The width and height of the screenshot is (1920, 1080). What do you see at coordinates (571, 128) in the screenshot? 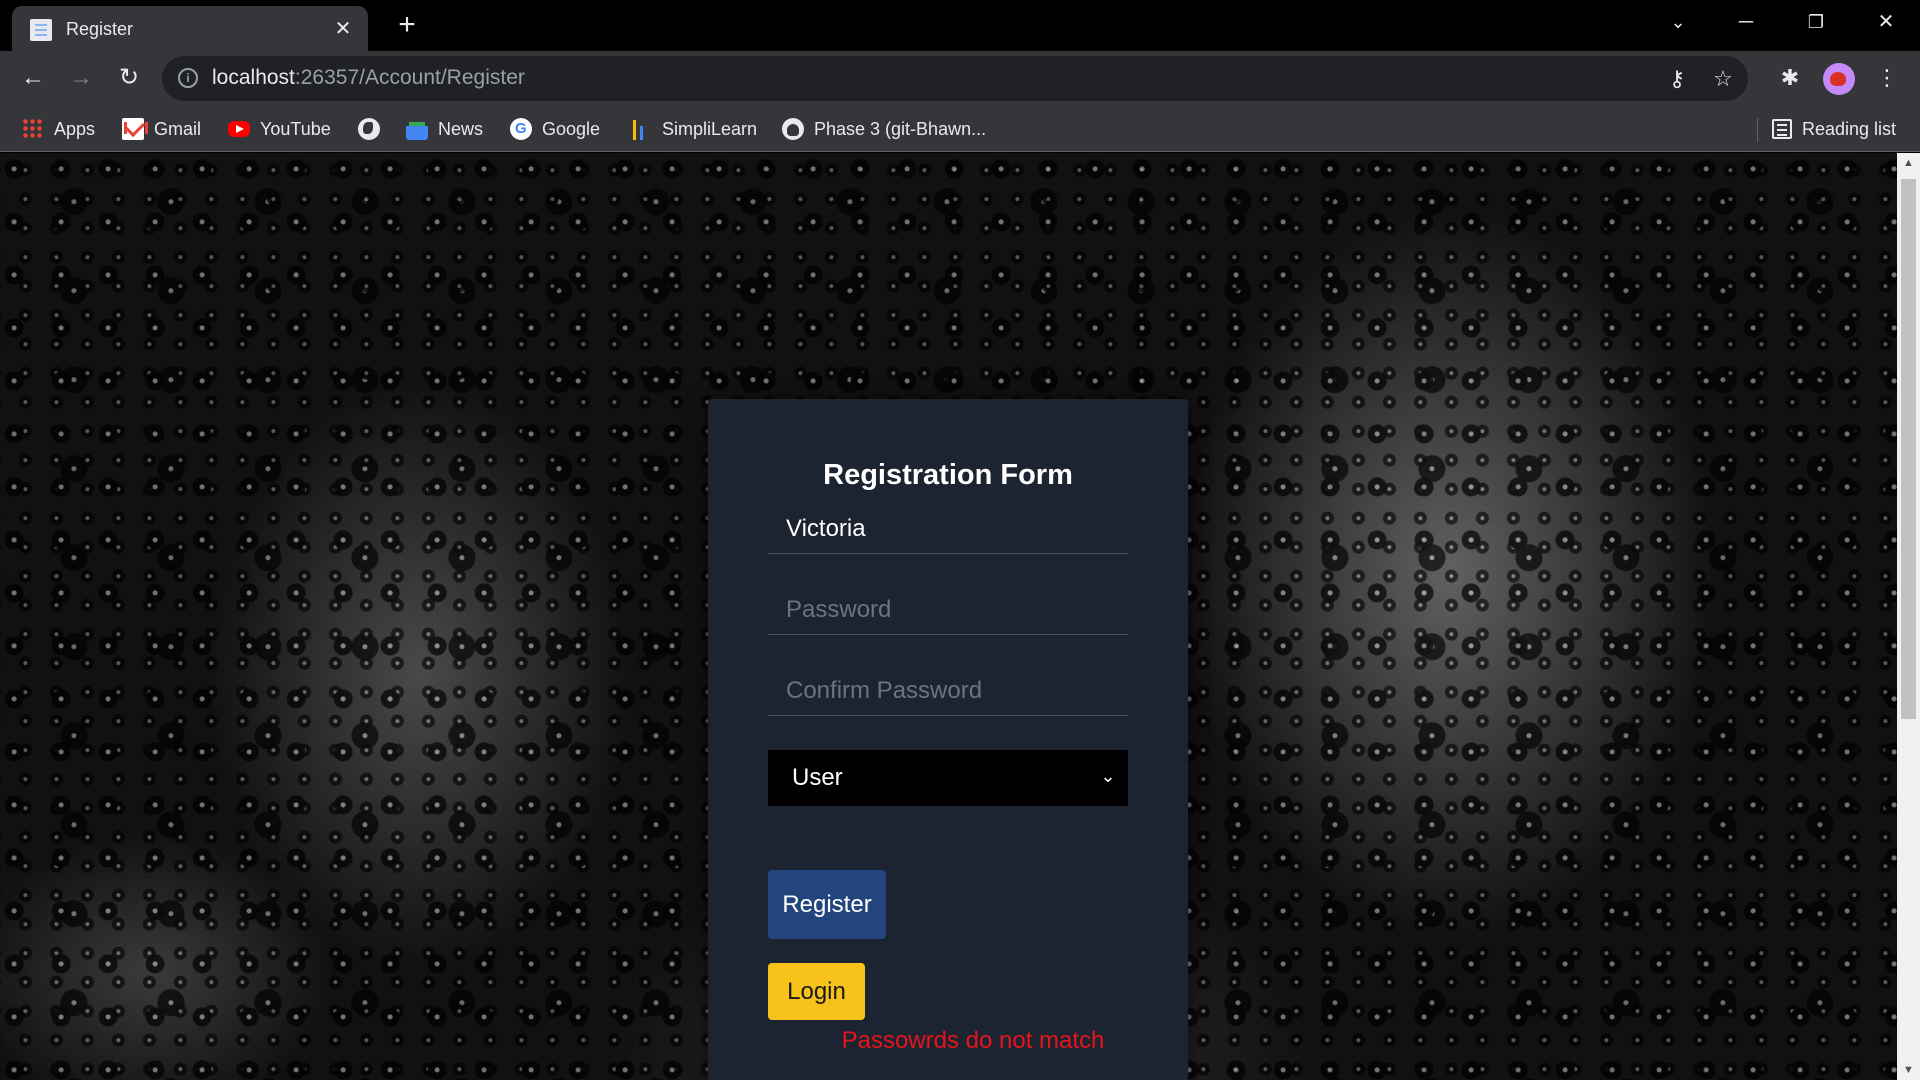
I see `bookmark-label: Google` at bounding box center [571, 128].